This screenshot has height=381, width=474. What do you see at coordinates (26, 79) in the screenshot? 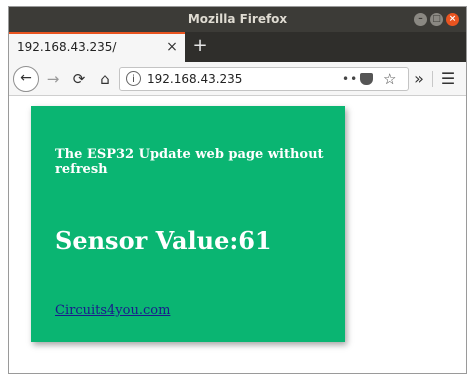
I see `back-button: ←` at bounding box center [26, 79].